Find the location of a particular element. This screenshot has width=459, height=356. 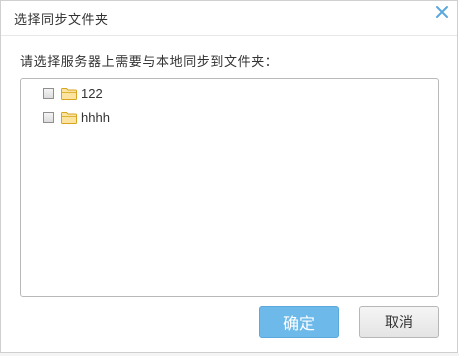

title-bar: 选择同步文件夹 is located at coordinates (229, 18).